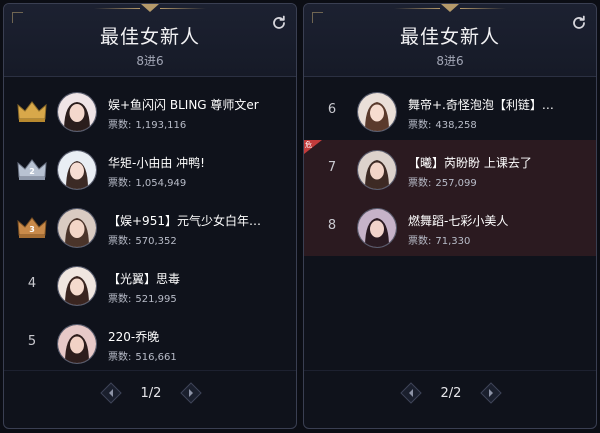 This screenshot has height=433, width=600. I want to click on list-item: 6 舞帝+.奇怪泡泡【利链】… 票数: 438,258, so click(450, 111).